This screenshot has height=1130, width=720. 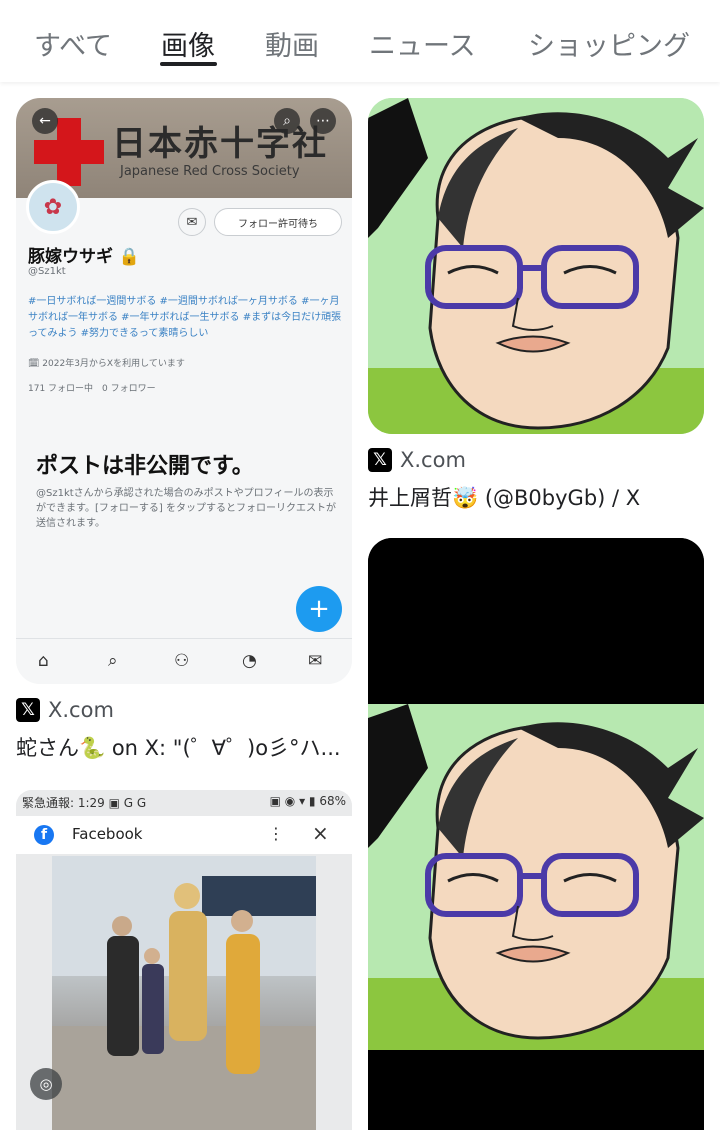 What do you see at coordinates (278, 222) in the screenshot?
I see `follow-pending-button: フォロー許可待ち` at bounding box center [278, 222].